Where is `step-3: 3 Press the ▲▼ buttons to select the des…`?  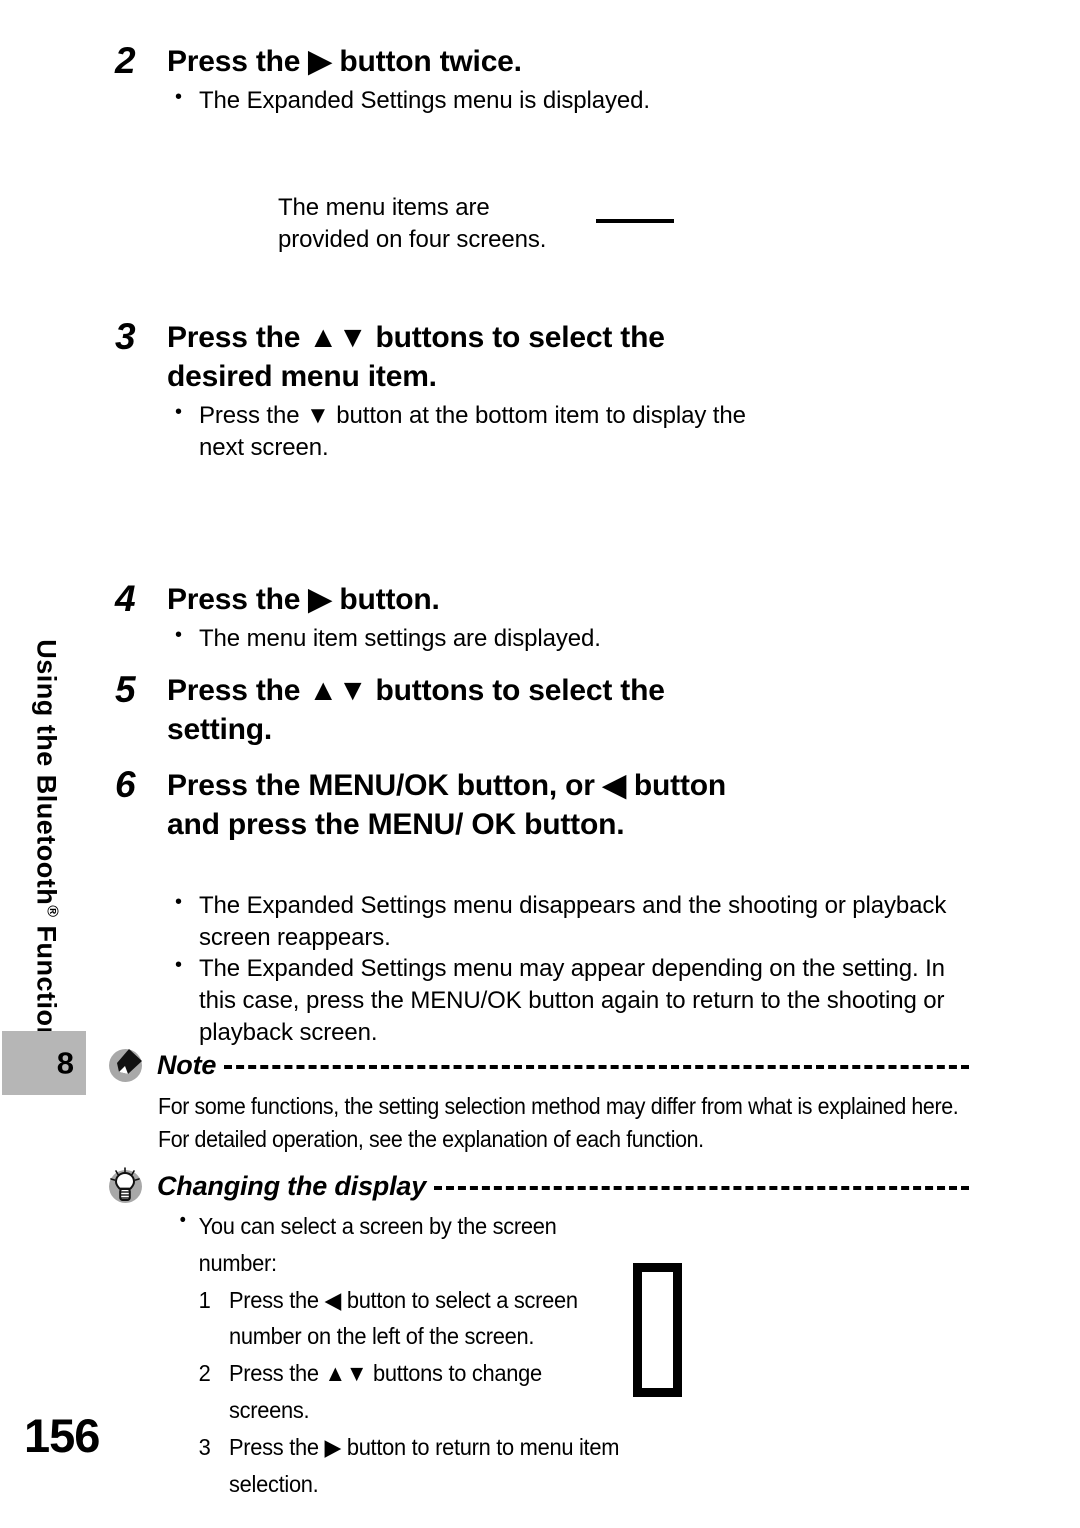 step-3: 3 Press the ▲▼ buttons to select the des… is located at coordinates (435, 390).